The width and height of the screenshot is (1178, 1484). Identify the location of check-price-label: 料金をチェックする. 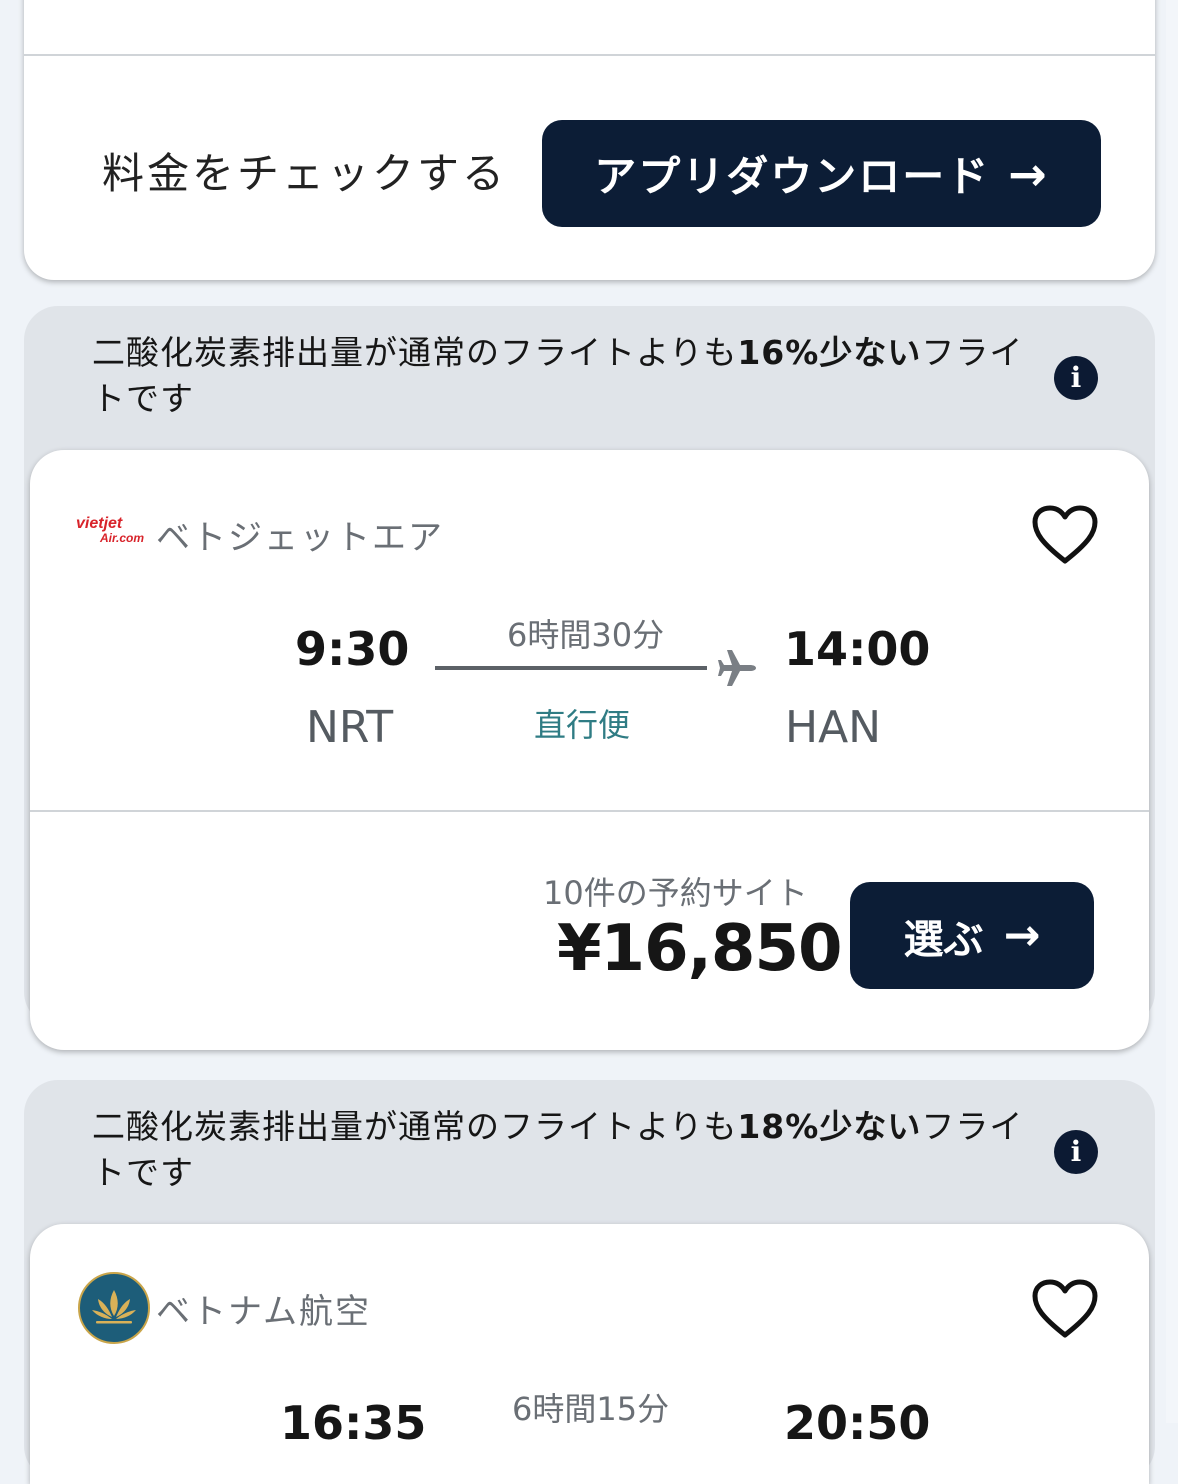
(305, 173).